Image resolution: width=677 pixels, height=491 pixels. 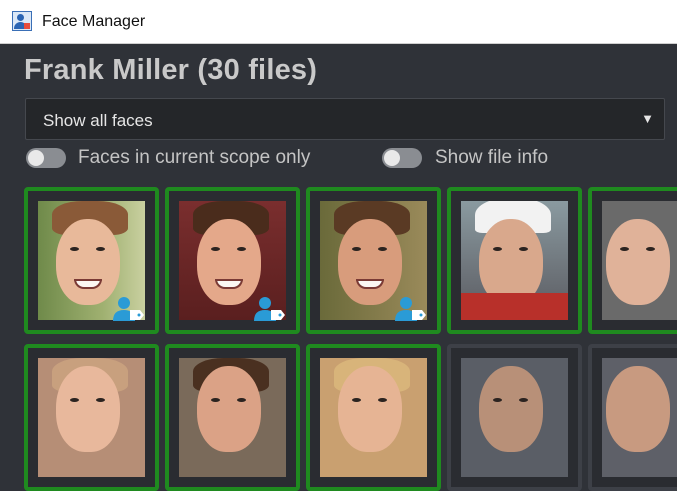 I want to click on face-filter-value: Show all faces, so click(x=98, y=120).